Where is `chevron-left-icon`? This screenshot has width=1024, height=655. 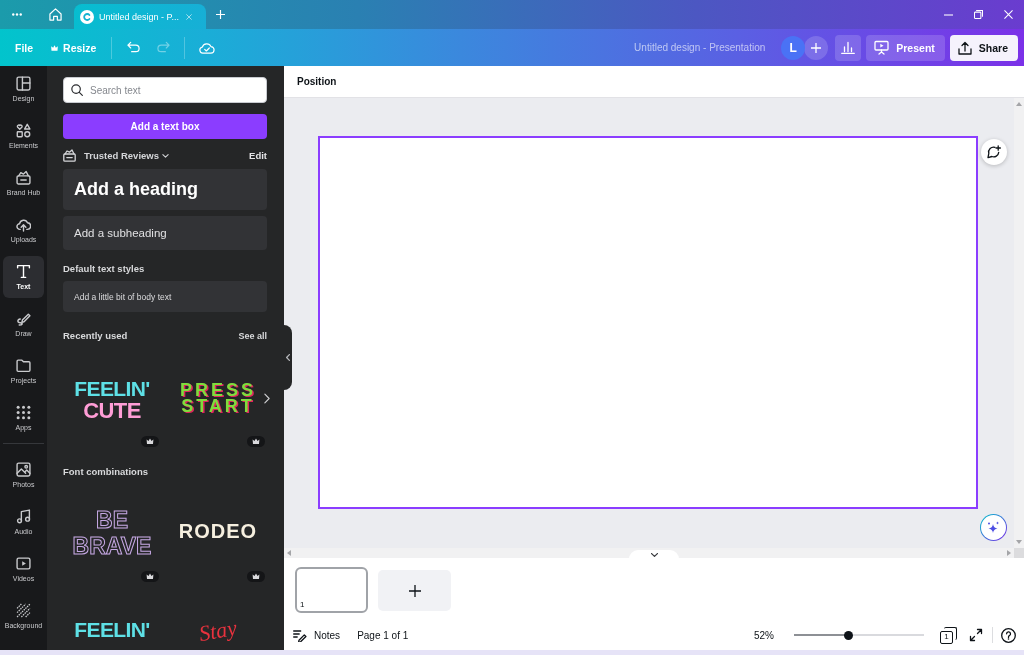 chevron-left-icon is located at coordinates (288, 357).